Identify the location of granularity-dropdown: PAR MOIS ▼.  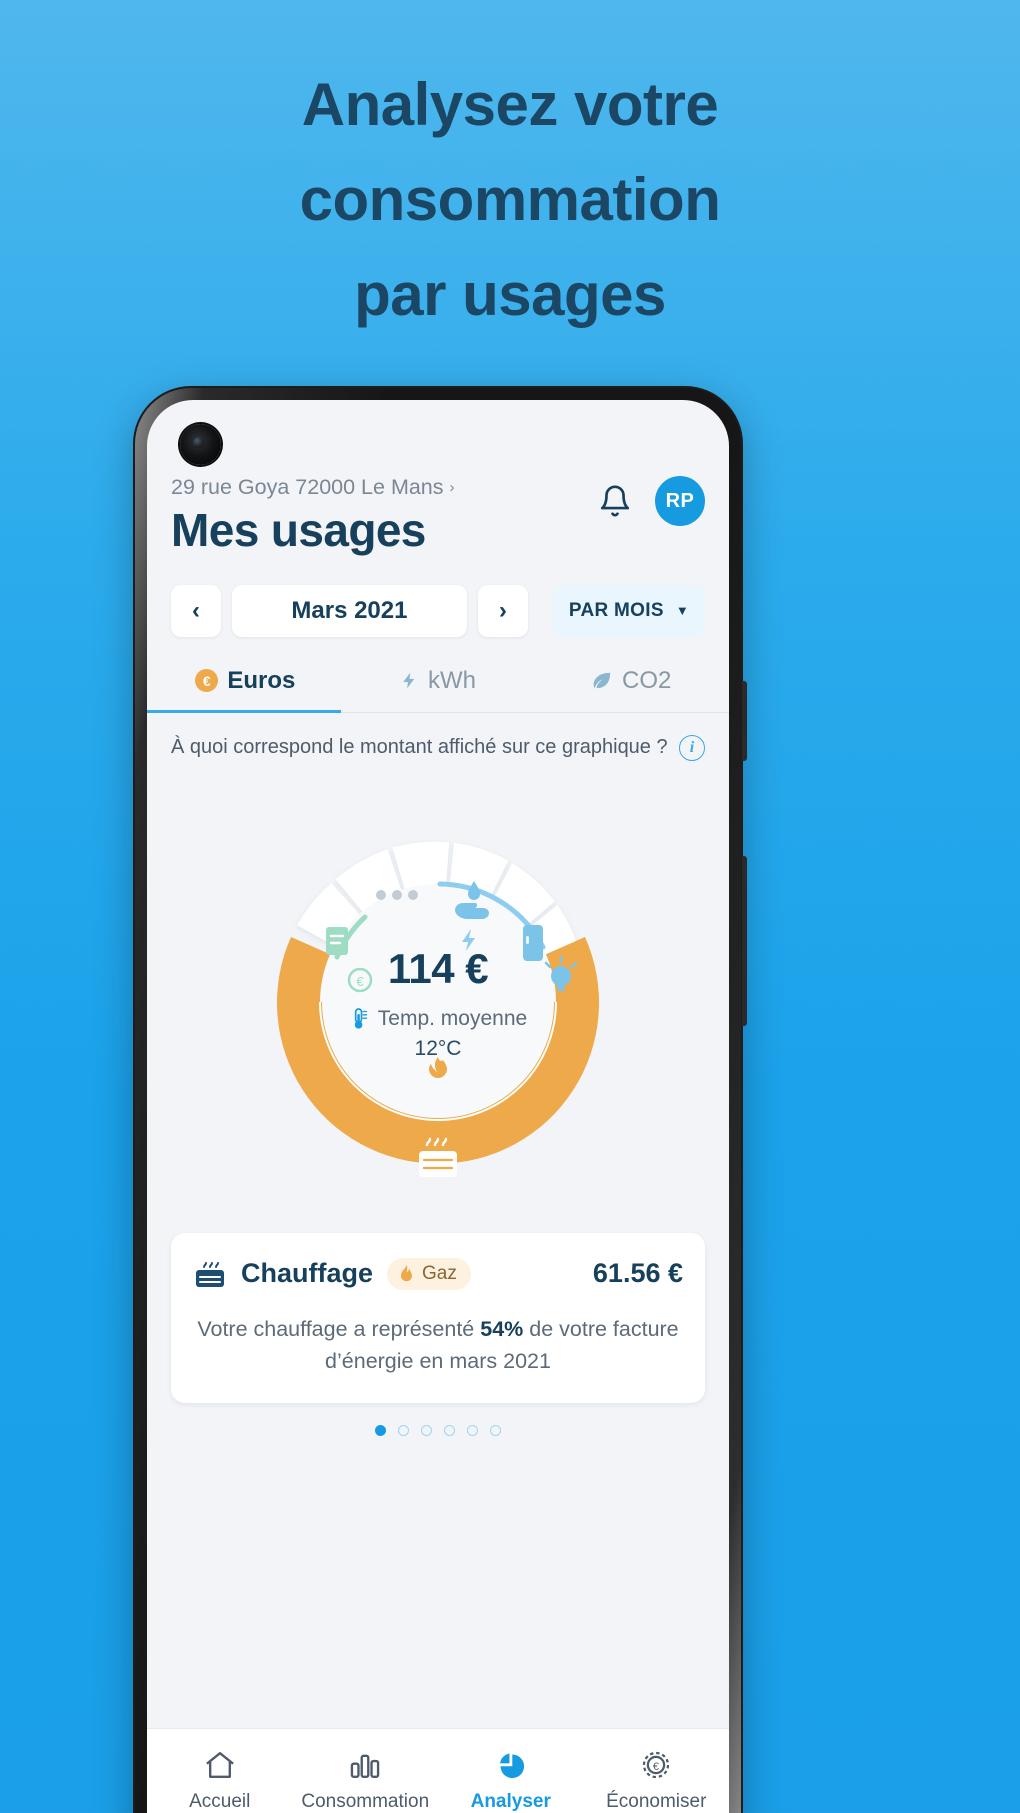
(628, 610).